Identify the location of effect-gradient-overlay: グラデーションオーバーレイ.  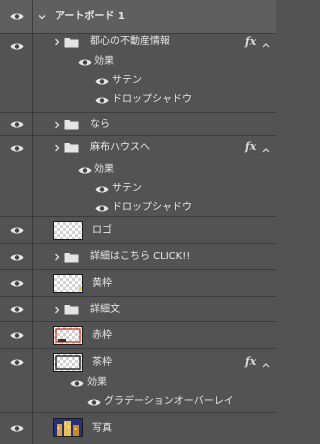
(169, 401).